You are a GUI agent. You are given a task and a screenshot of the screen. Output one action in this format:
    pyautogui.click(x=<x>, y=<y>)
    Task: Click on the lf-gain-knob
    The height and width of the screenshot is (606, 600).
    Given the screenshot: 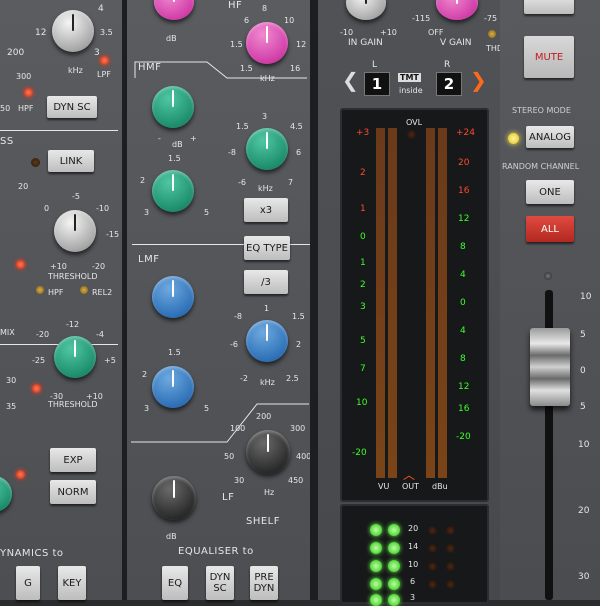 What is the action you would take?
    pyautogui.click(x=174, y=498)
    